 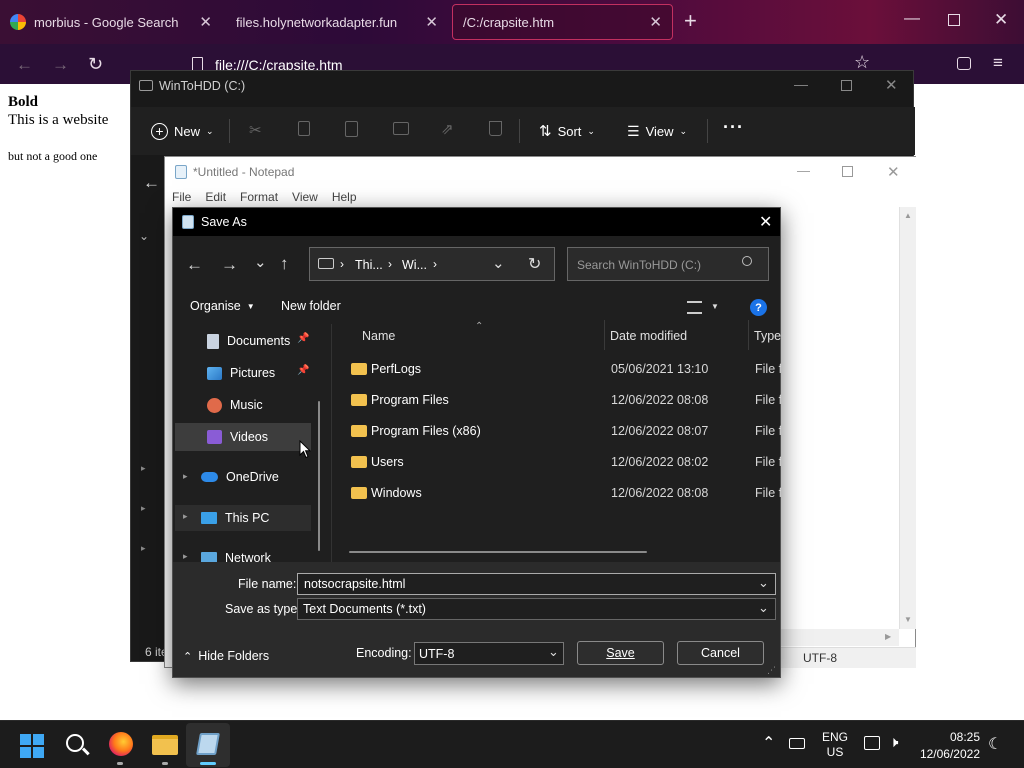 What do you see at coordinates (181, 197) in the screenshot?
I see `menu-file: File` at bounding box center [181, 197].